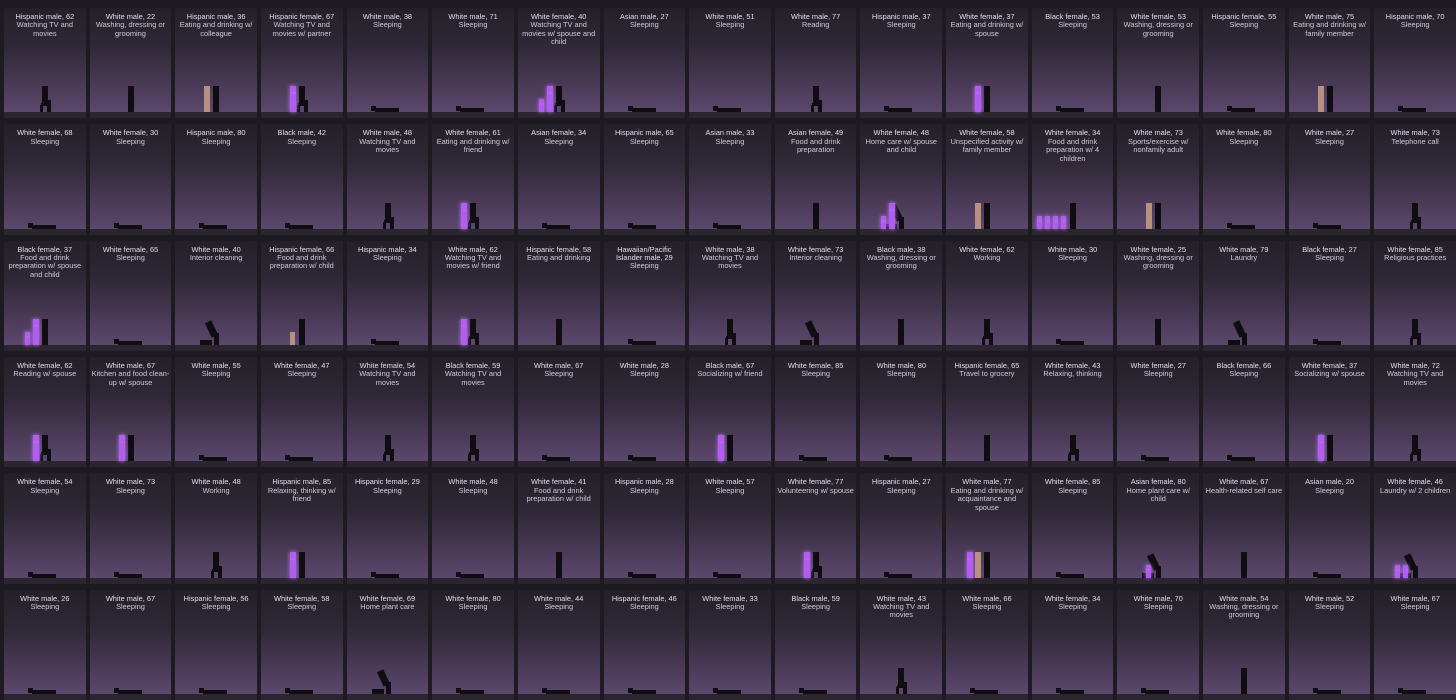 Image resolution: width=1456 pixels, height=700 pixels. I want to click on grid-cell: White female, 33 Sleeping, so click(730, 644).